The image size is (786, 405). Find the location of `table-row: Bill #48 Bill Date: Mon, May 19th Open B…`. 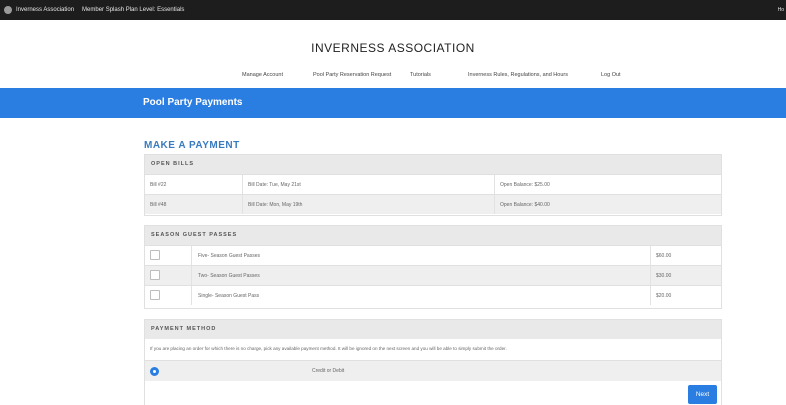

table-row: Bill #48 Bill Date: Mon, May 19th Open B… is located at coordinates (433, 204).